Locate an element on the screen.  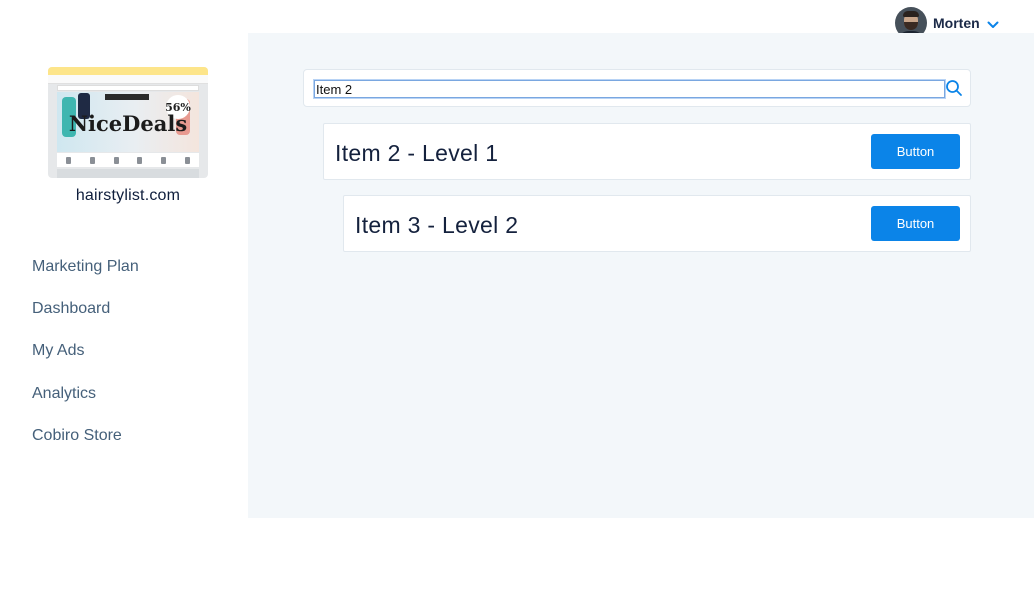
search-box is located at coordinates (637, 88).